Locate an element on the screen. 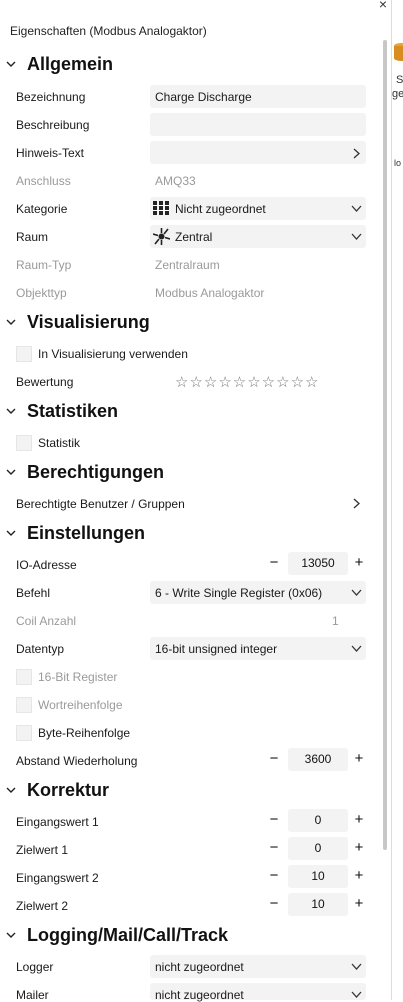 This screenshot has height=1002, width=403. raum-typ-label: Raum-Typ is located at coordinates (44, 265).